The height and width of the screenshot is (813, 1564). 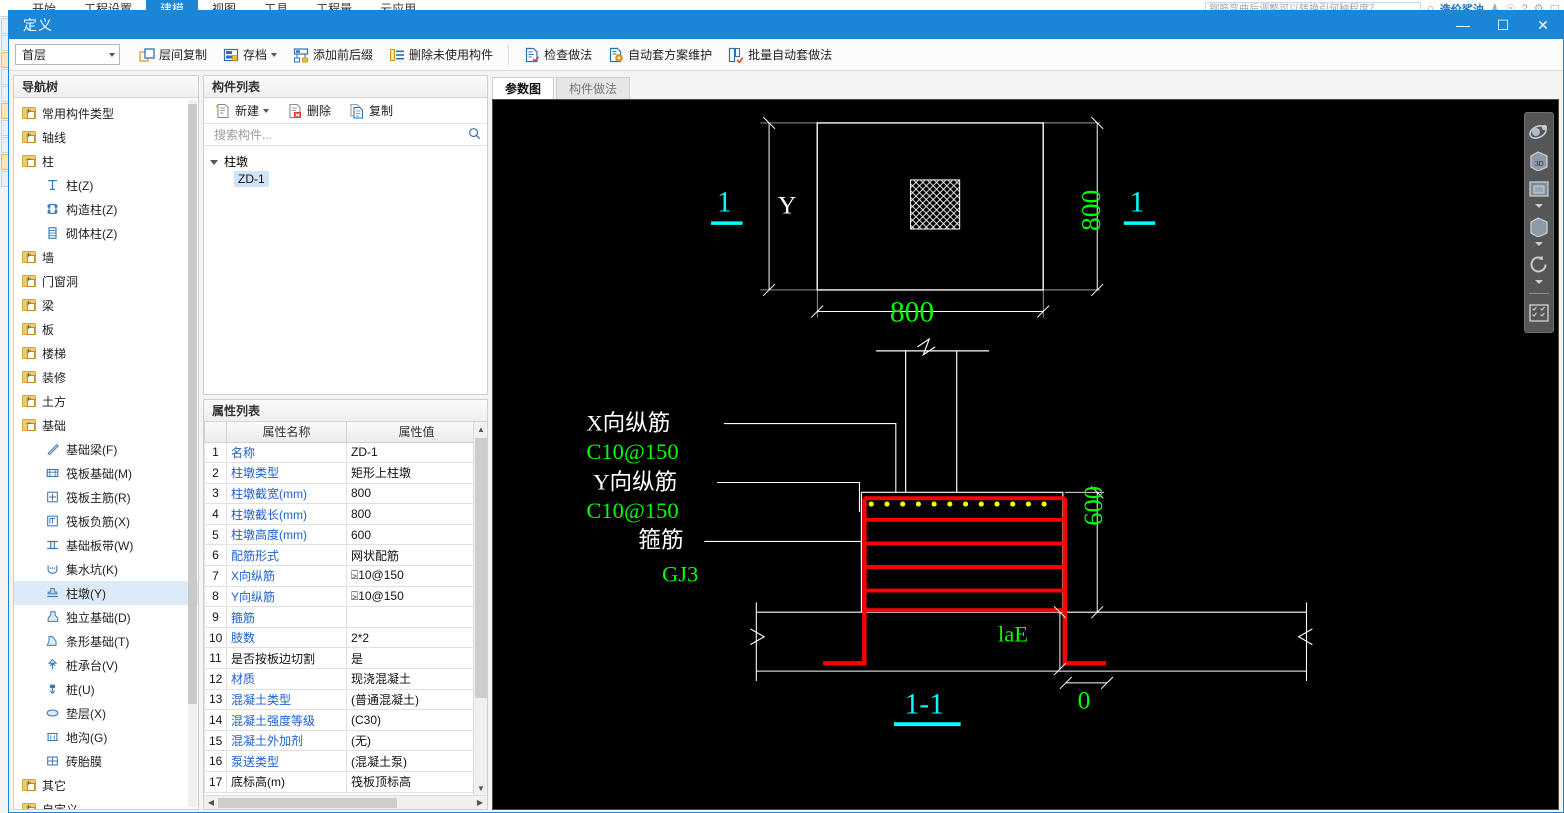 What do you see at coordinates (416, 555) in the screenshot?
I see `property-value-cell: 网状配筋` at bounding box center [416, 555].